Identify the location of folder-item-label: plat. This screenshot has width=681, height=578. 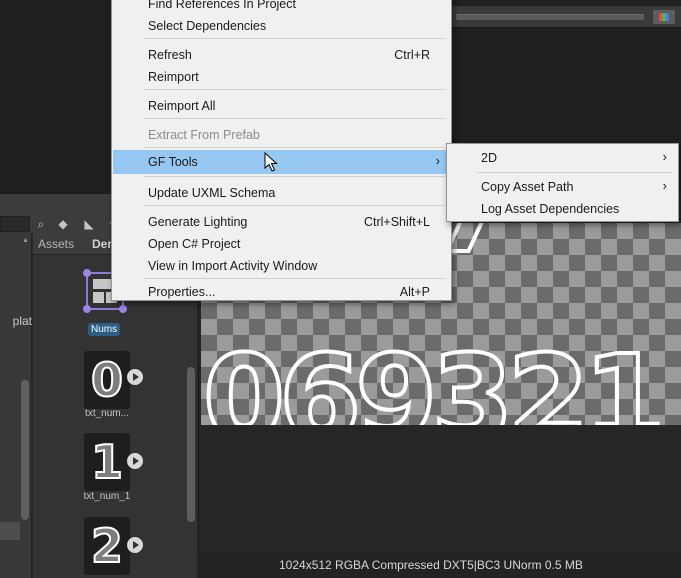
(16, 321).